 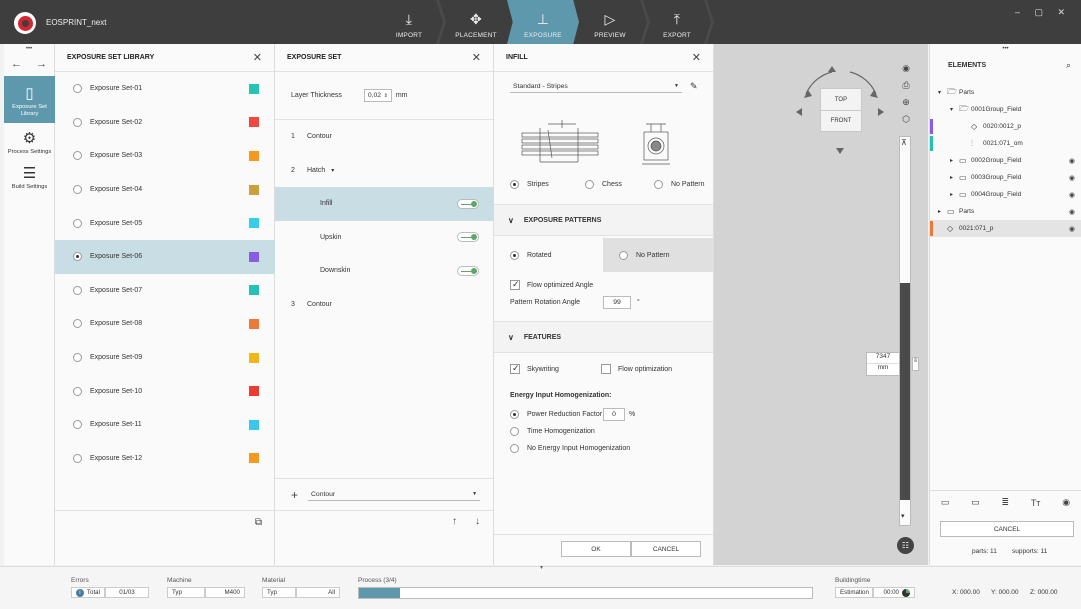 I want to click on rail-exposure-set-library: ▯ Exposure Set Library, so click(x=29, y=99).